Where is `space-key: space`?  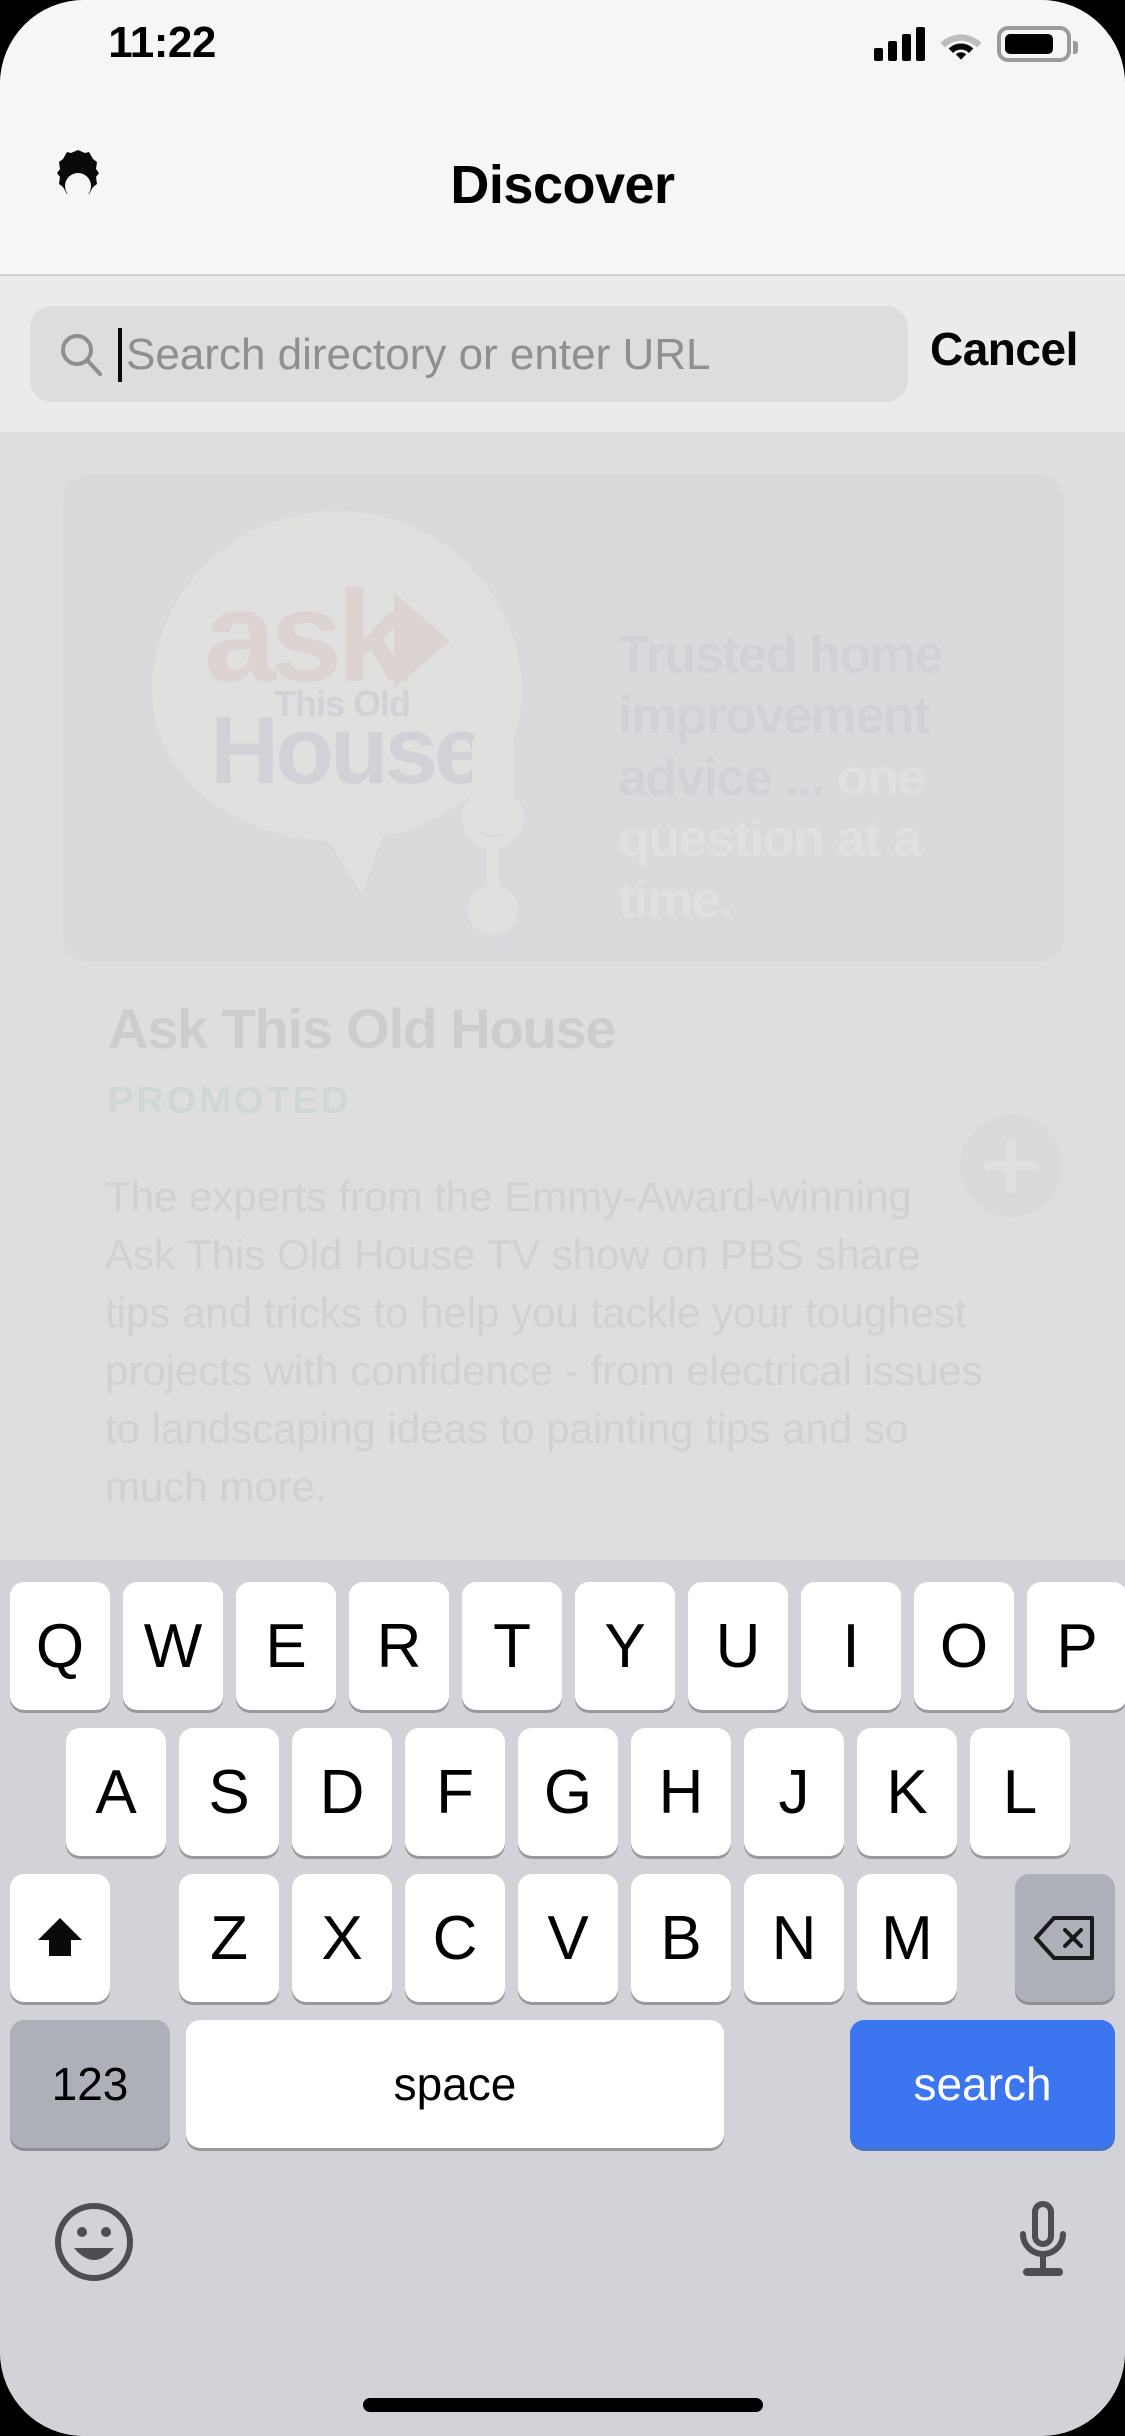 space-key: space is located at coordinates (455, 2084).